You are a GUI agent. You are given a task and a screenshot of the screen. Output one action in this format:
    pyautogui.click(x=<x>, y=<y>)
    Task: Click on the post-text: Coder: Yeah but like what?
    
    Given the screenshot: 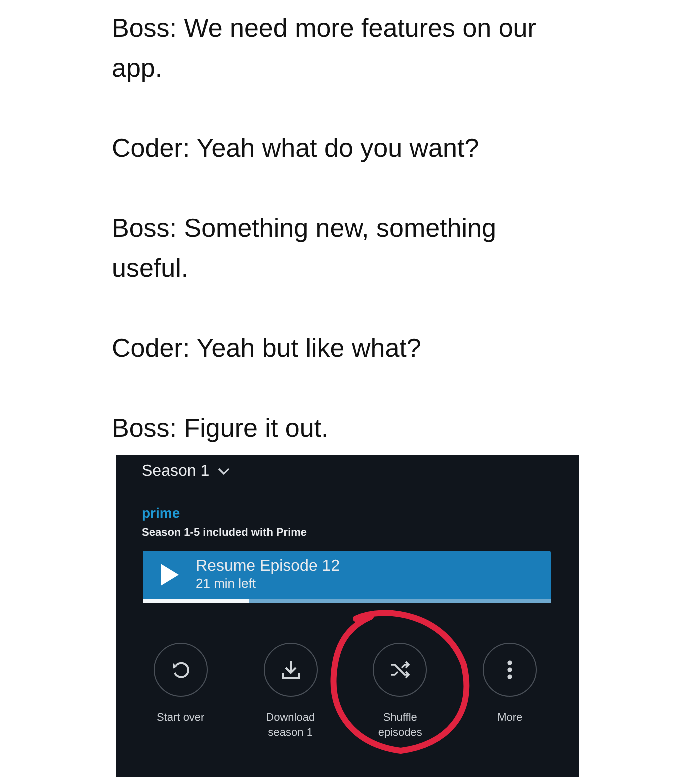 What is the action you would take?
    pyautogui.click(x=267, y=348)
    